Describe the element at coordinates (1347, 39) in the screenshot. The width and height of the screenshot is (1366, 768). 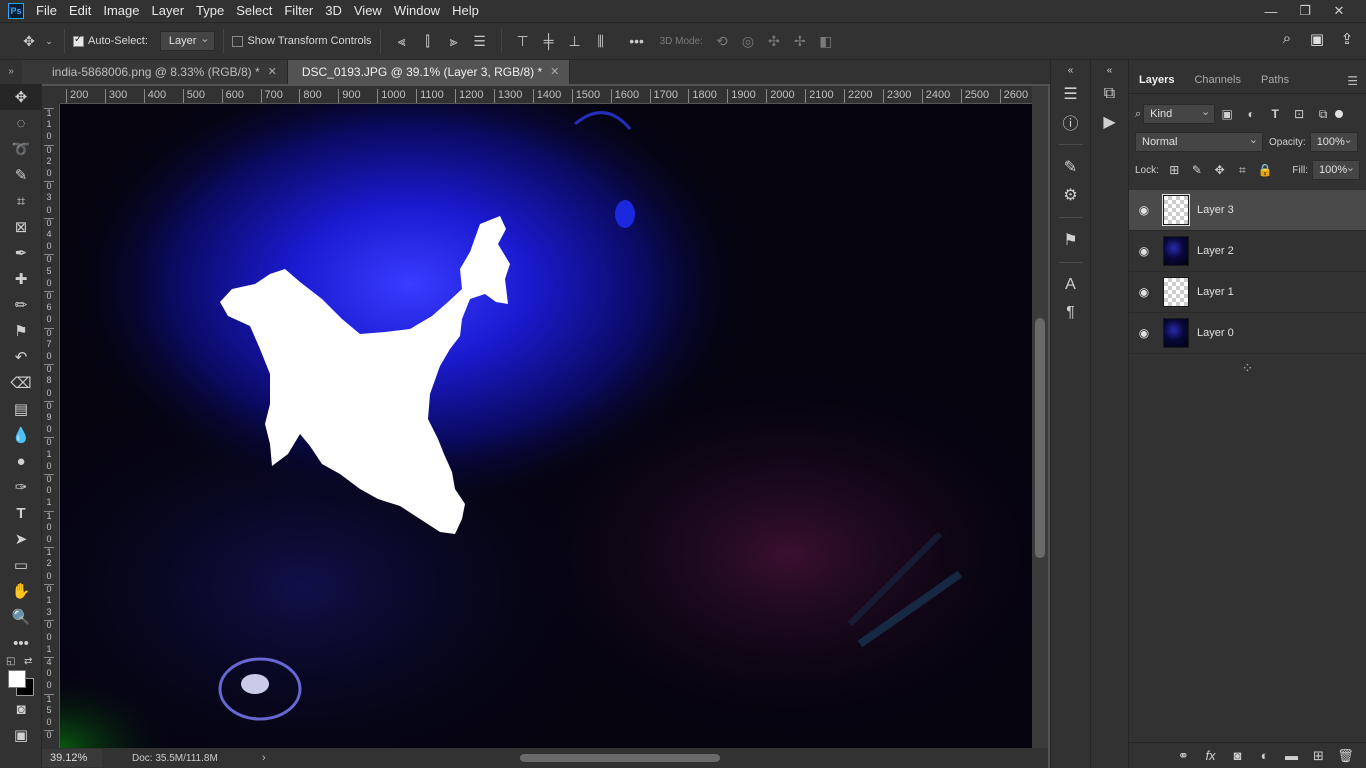
I see `share-icon: ⇪` at that location.